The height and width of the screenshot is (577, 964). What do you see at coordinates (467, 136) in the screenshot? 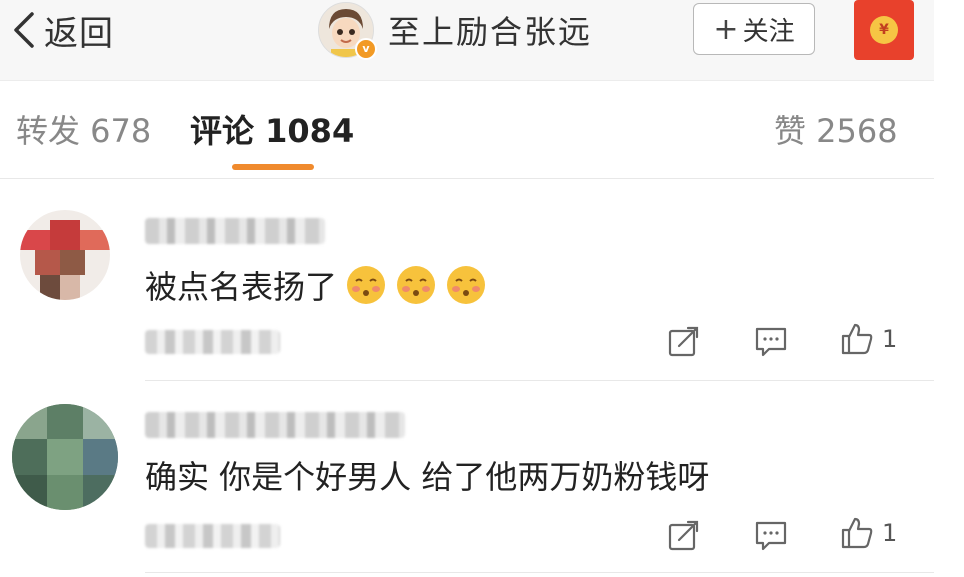
I see `tab-bar: 转发 678 评论 1084 赞 2568` at bounding box center [467, 136].